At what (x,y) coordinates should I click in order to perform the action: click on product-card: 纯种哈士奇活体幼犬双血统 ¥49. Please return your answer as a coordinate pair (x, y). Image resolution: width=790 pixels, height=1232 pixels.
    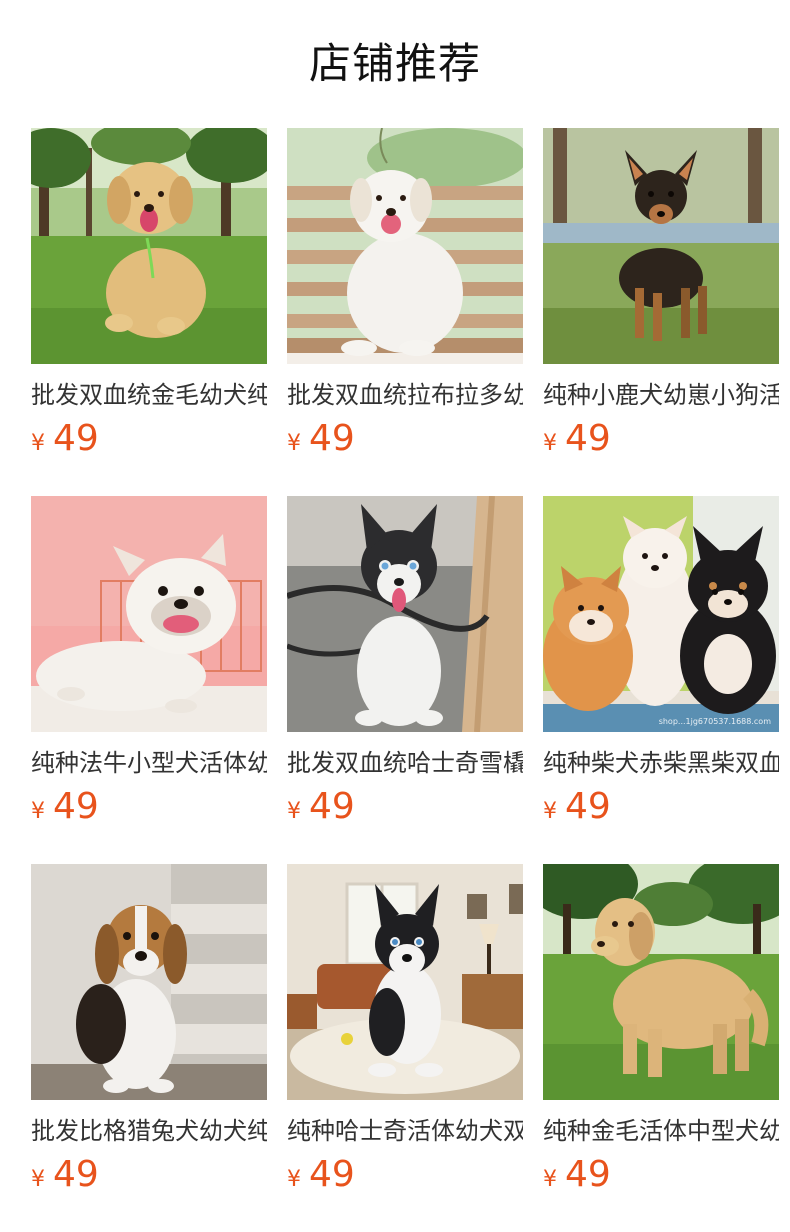
    Looking at the image, I should click on (405, 1048).